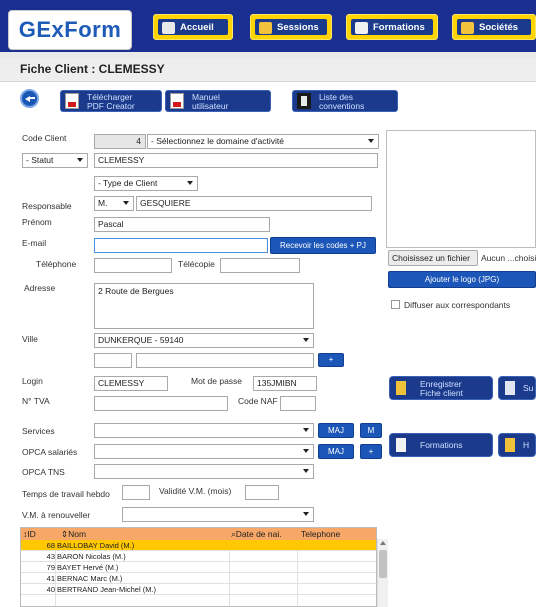  Describe the element at coordinates (73, 534) in the screenshot. I see `column-nom-header: ⇕Nom` at that location.